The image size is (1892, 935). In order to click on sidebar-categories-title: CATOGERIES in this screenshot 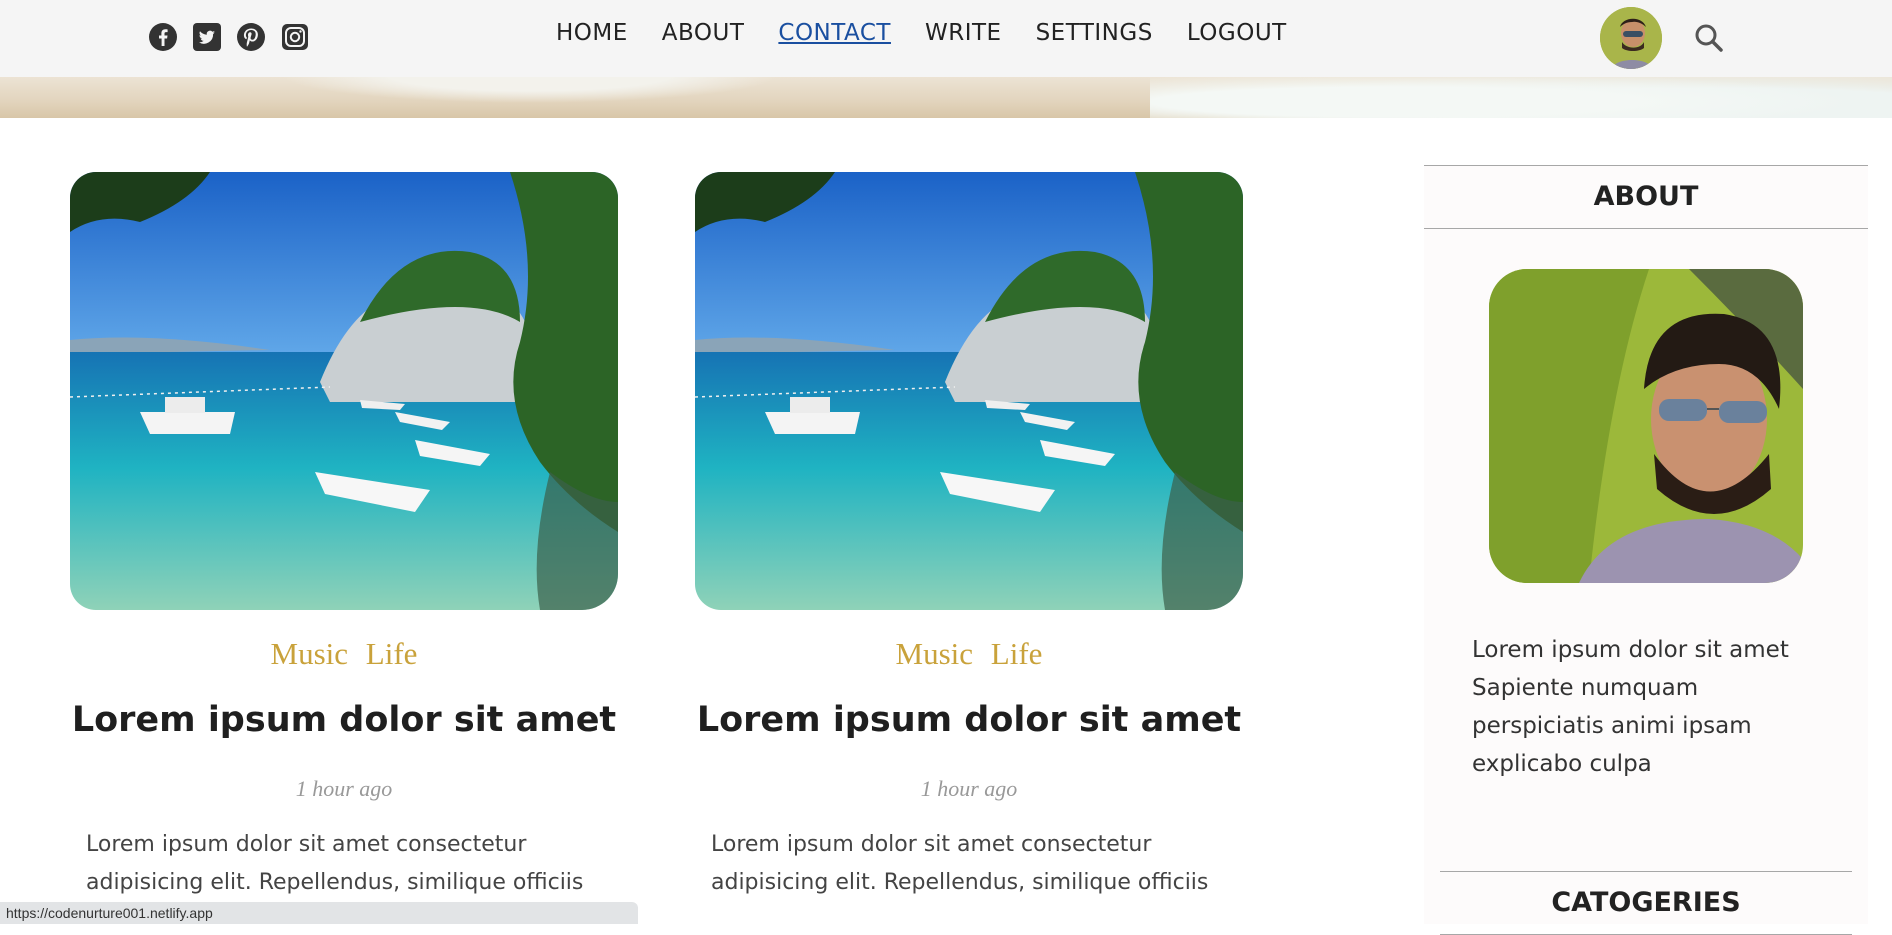, I will do `click(1646, 903)`.